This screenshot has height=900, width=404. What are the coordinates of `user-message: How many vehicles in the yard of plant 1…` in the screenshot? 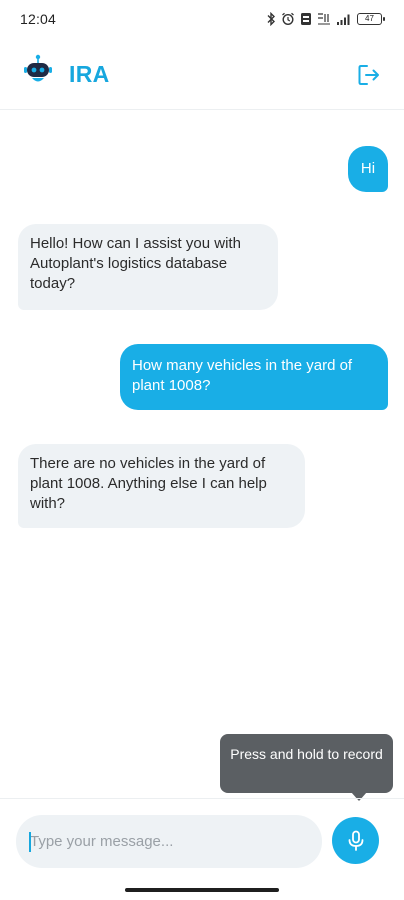 It's located at (254, 377).